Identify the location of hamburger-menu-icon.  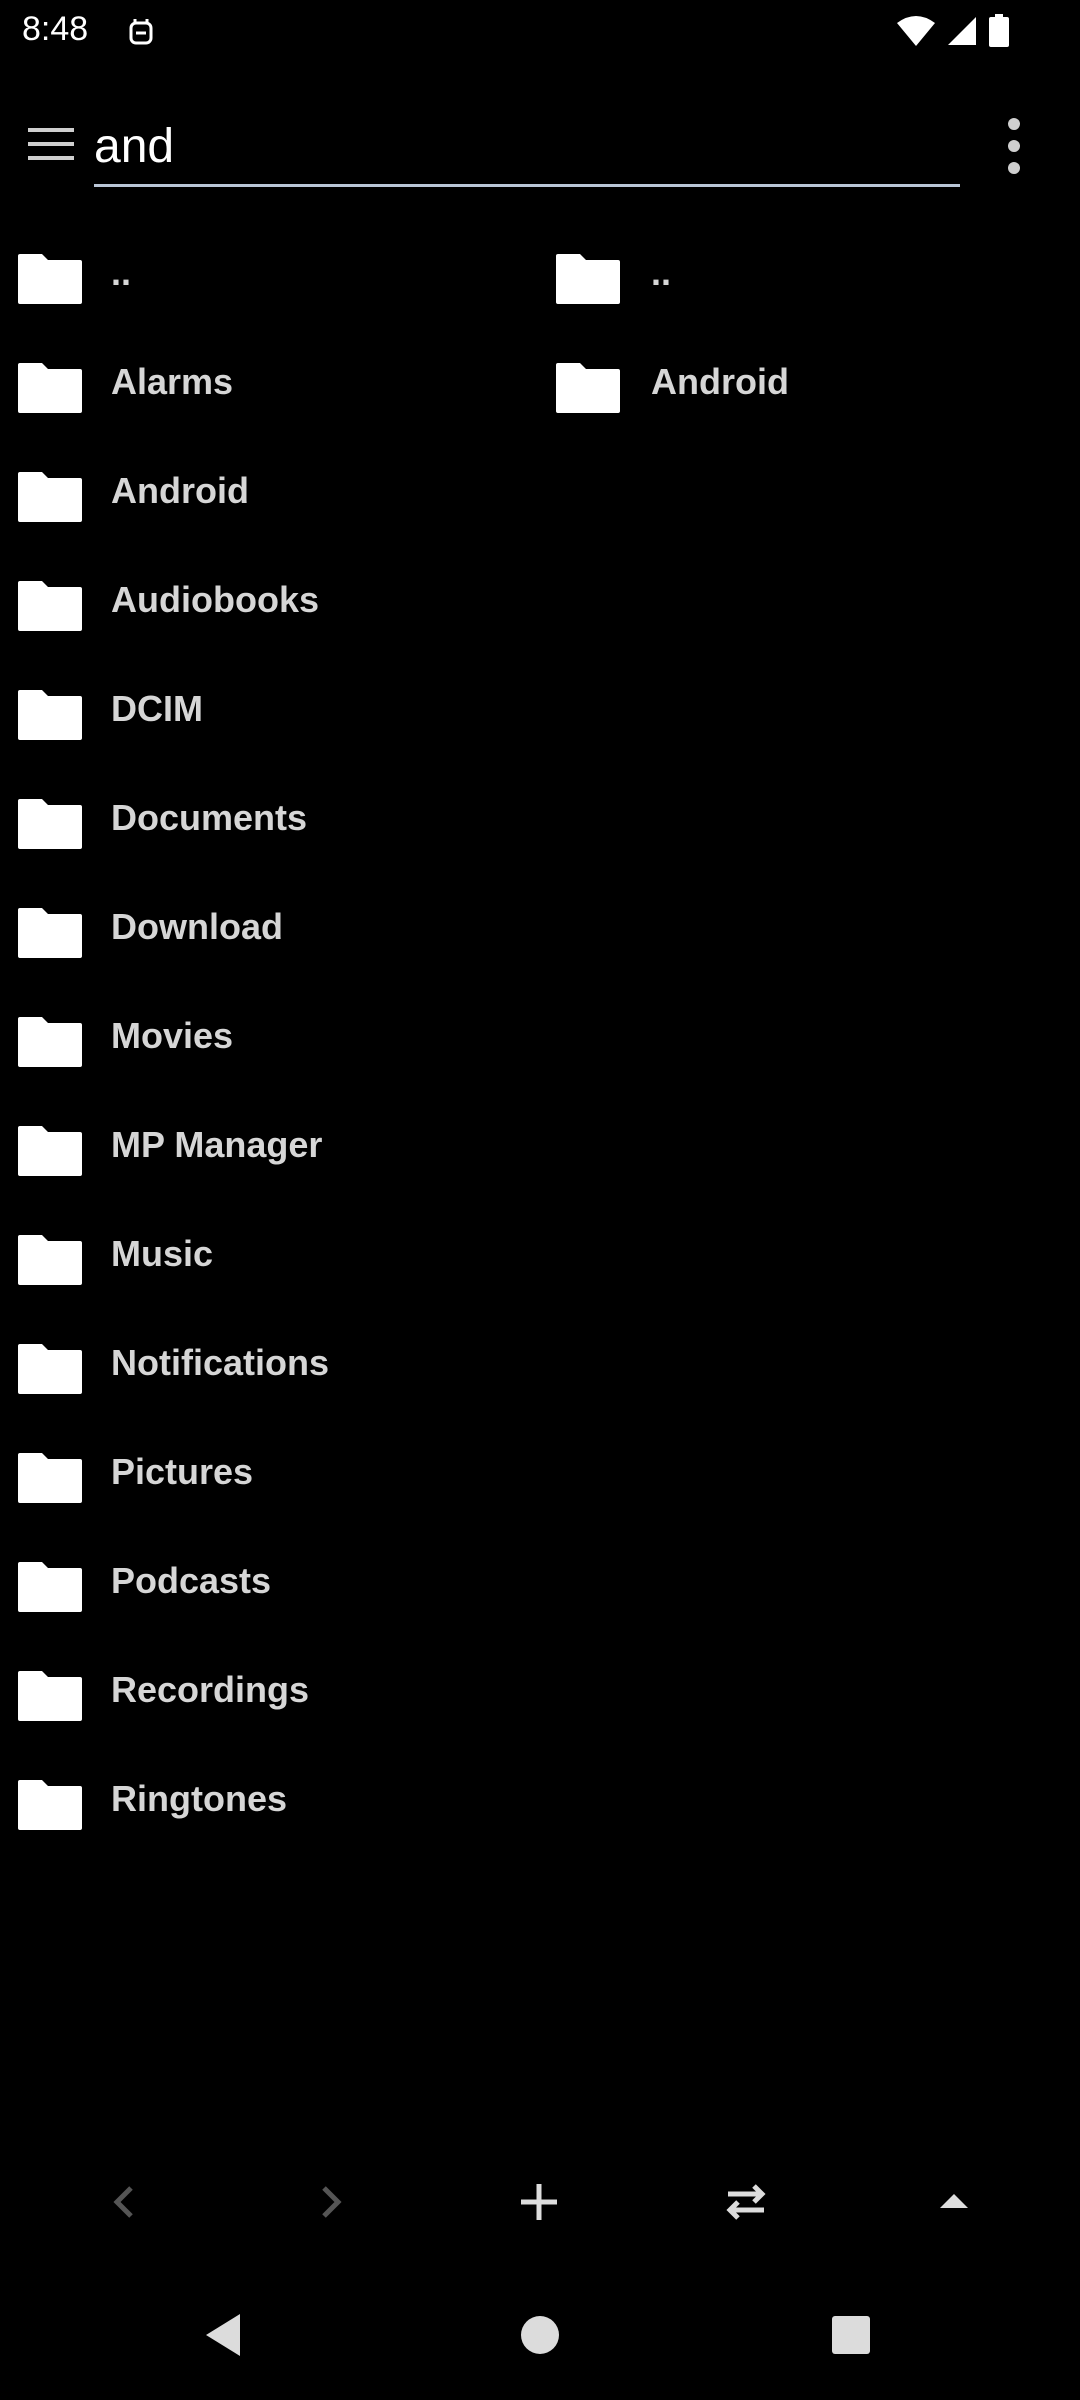
(52, 144).